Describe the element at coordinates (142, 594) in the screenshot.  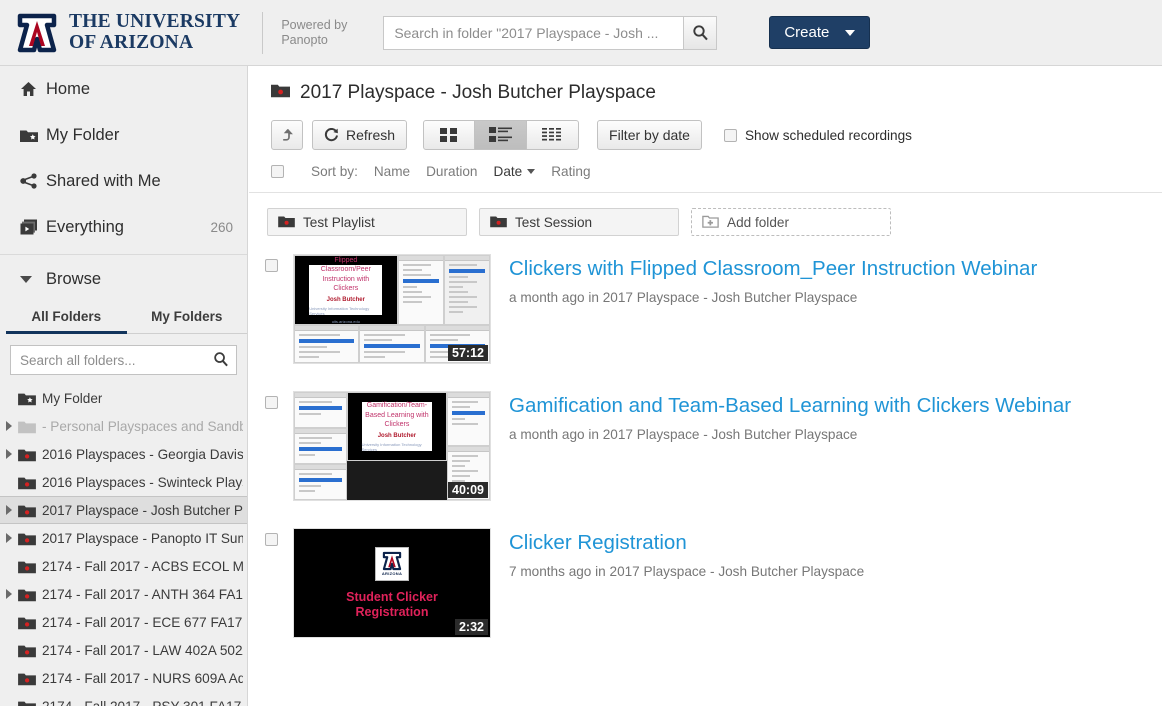
I see `folder-tree-item-label: 2174 - Fall 2017 - ANTH 364 FA17 00` at that location.